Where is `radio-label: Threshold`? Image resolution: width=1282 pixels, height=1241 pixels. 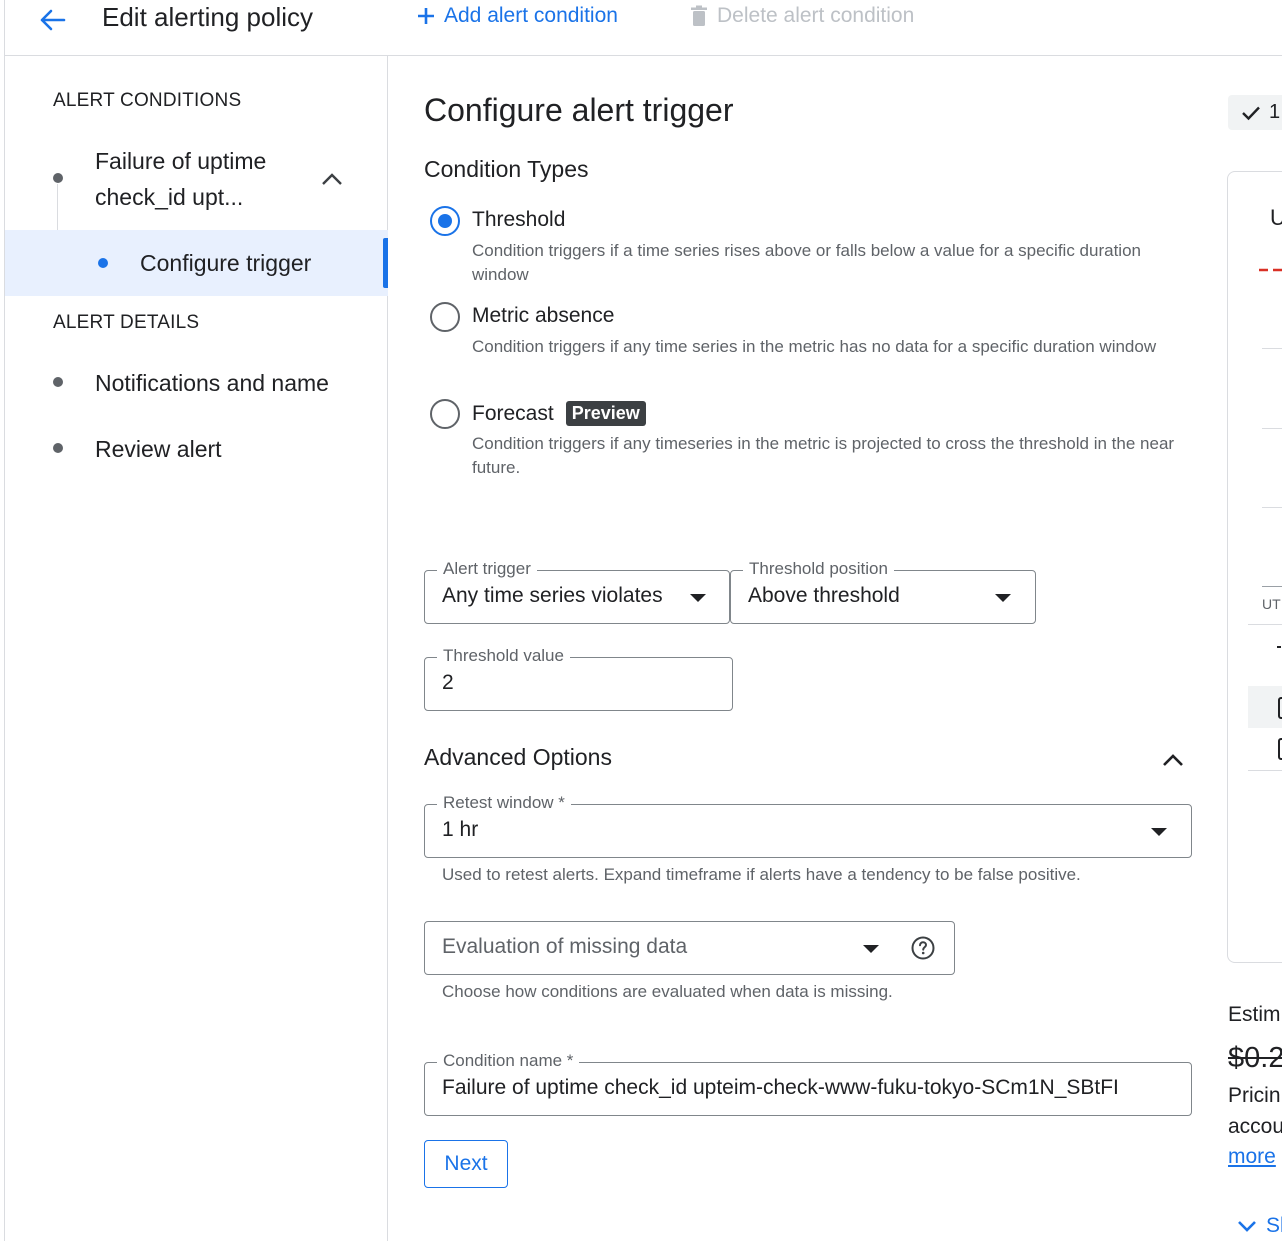 radio-label: Threshold is located at coordinates (519, 219).